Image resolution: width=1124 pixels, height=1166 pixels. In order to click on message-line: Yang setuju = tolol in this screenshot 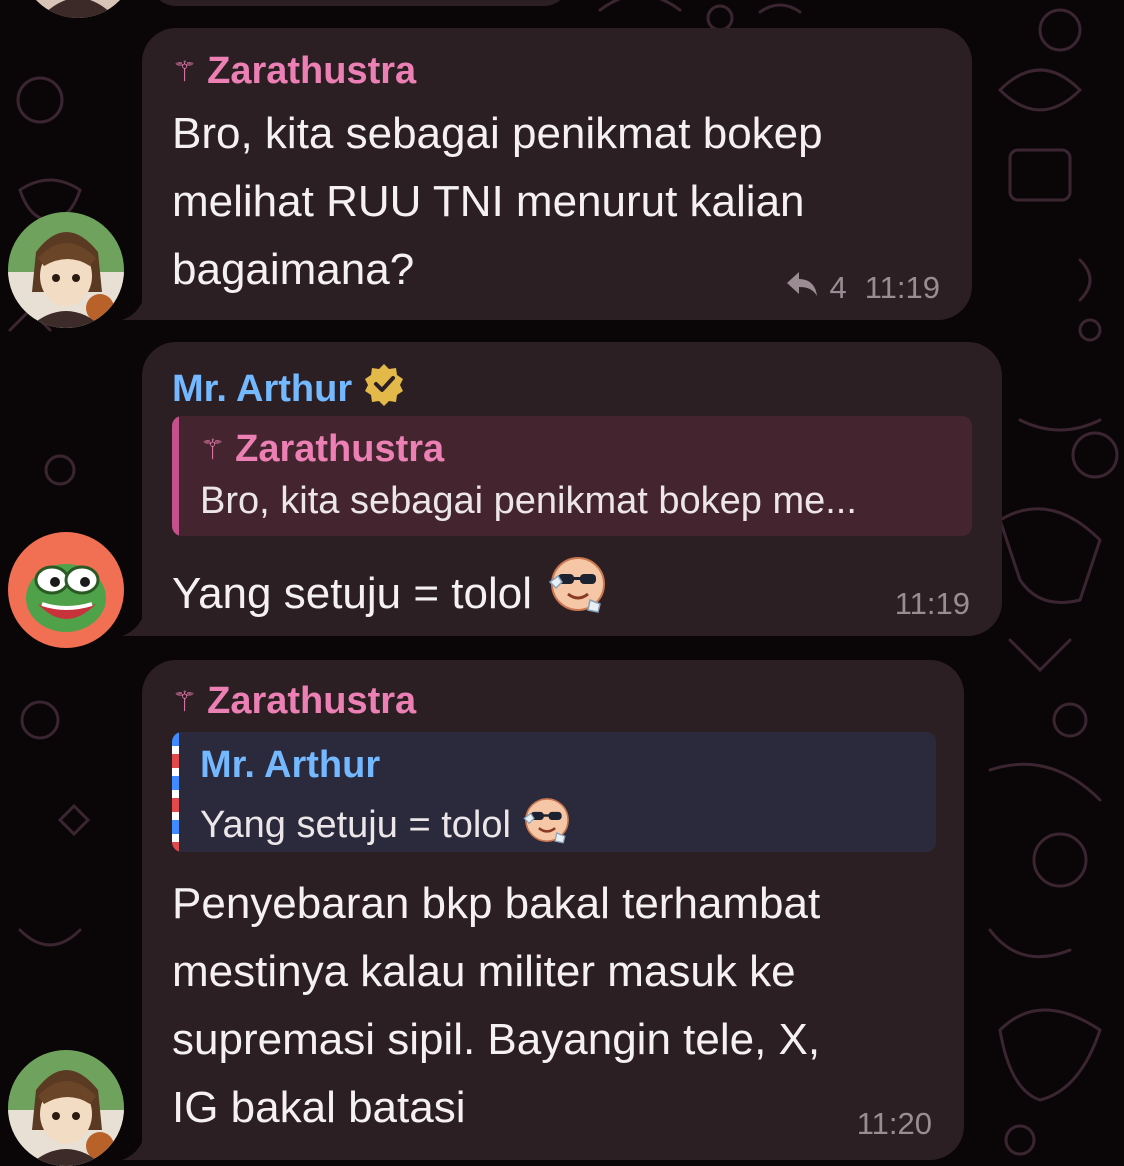, I will do `click(352, 593)`.